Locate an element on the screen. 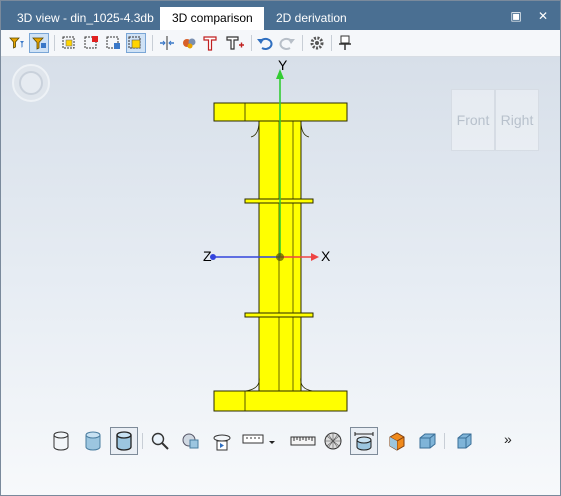 Image resolution: width=561 pixels, height=496 pixels. select-box-icon is located at coordinates (136, 43).